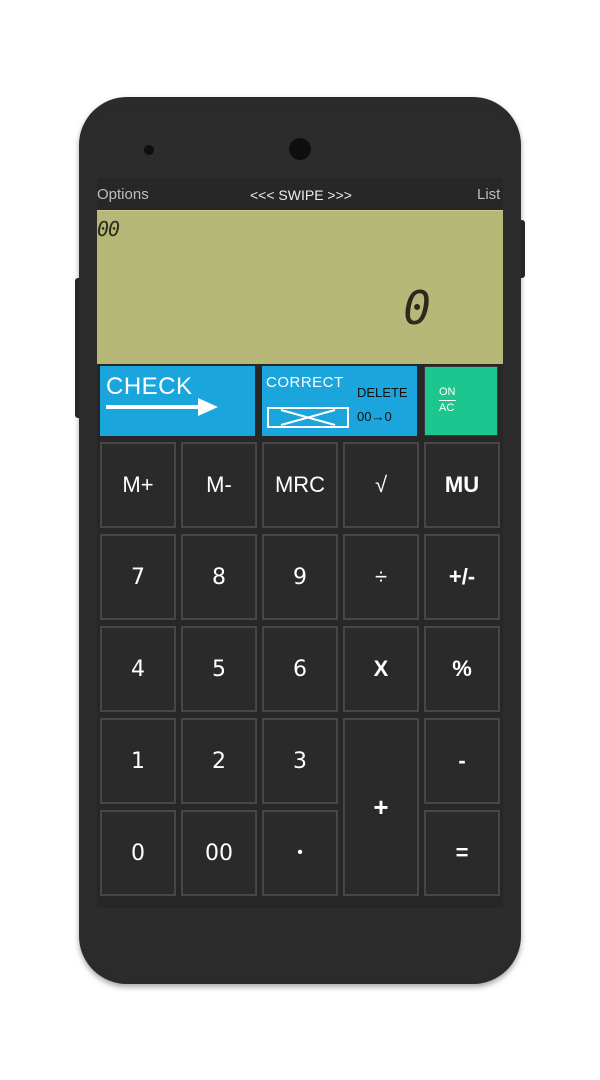 The width and height of the screenshot is (600, 1080). What do you see at coordinates (382, 392) in the screenshot?
I see `delete-label: DELETE` at bounding box center [382, 392].